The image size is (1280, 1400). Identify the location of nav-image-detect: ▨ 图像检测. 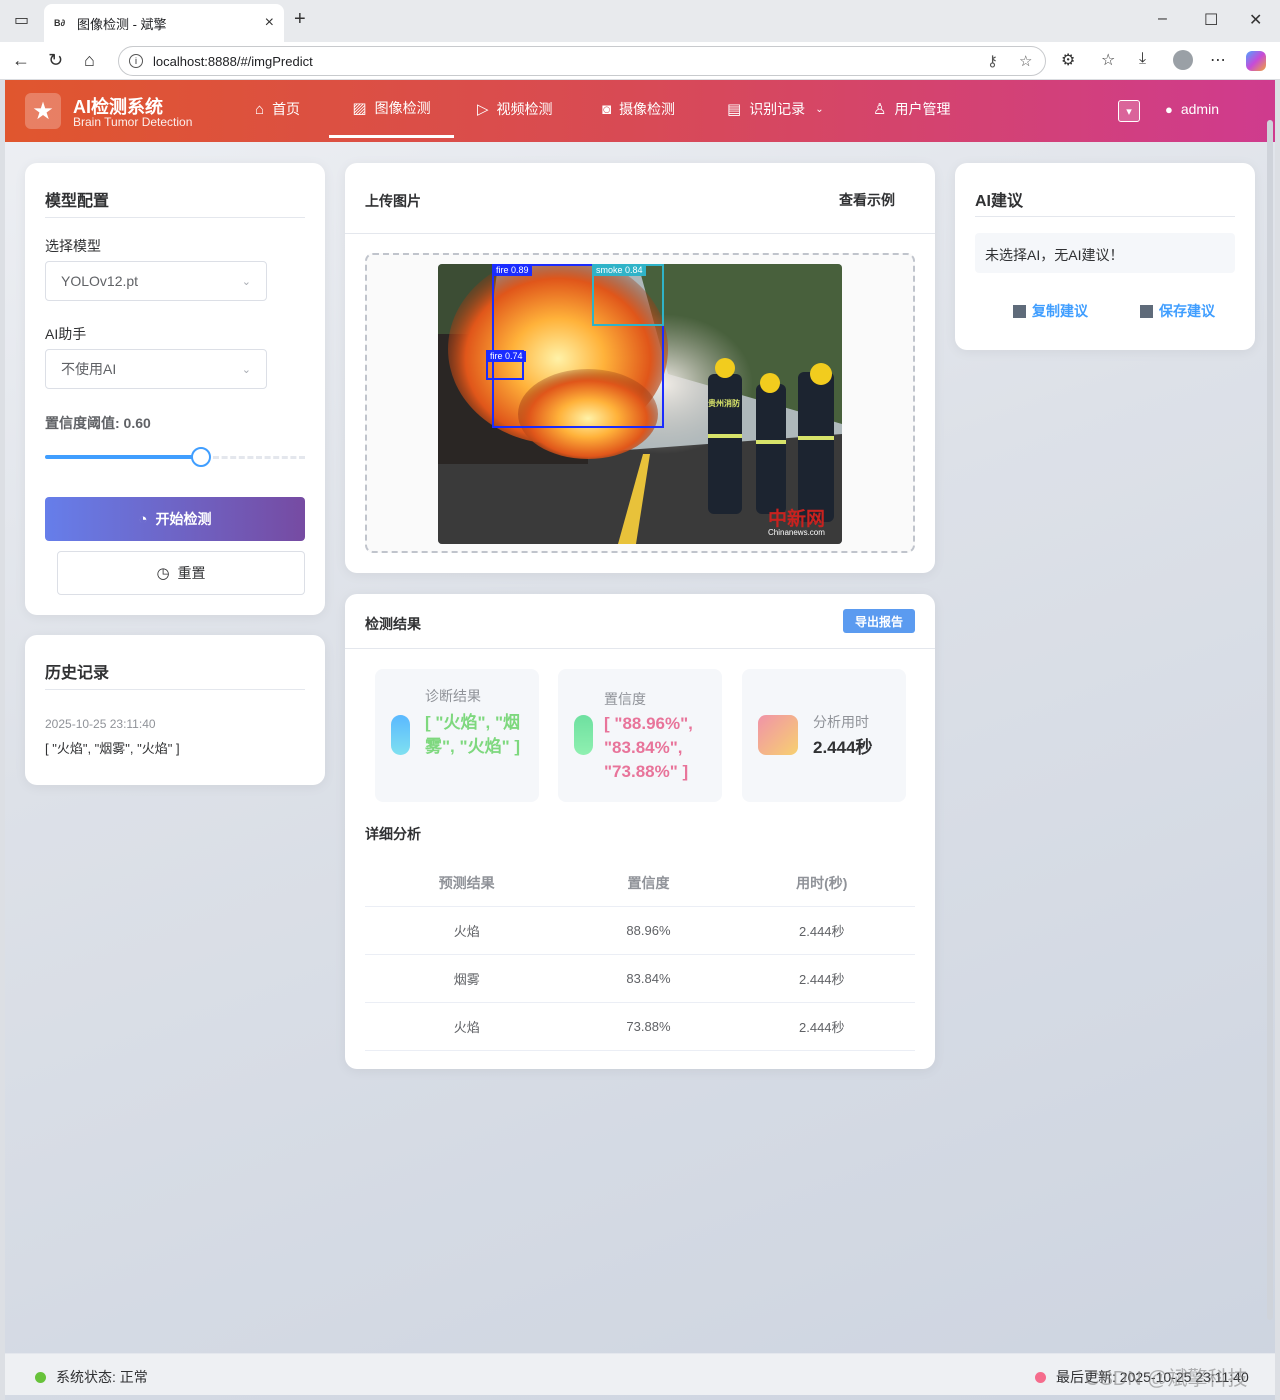
(391, 109).